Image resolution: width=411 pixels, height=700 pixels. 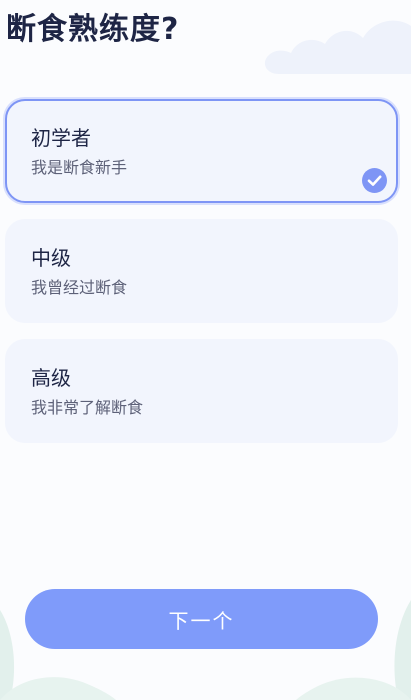 What do you see at coordinates (374, 180) in the screenshot?
I see `checkmark-circle-icon` at bounding box center [374, 180].